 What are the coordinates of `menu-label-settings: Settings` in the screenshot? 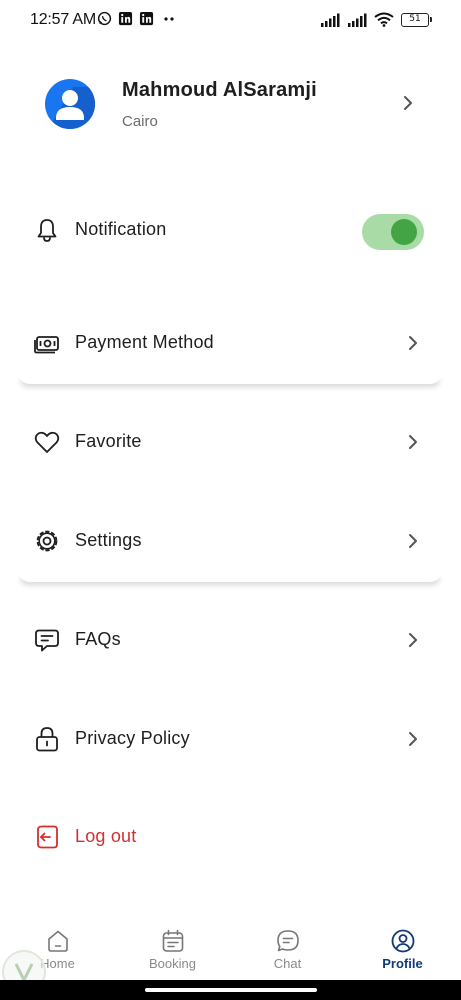 It's located at (108, 540).